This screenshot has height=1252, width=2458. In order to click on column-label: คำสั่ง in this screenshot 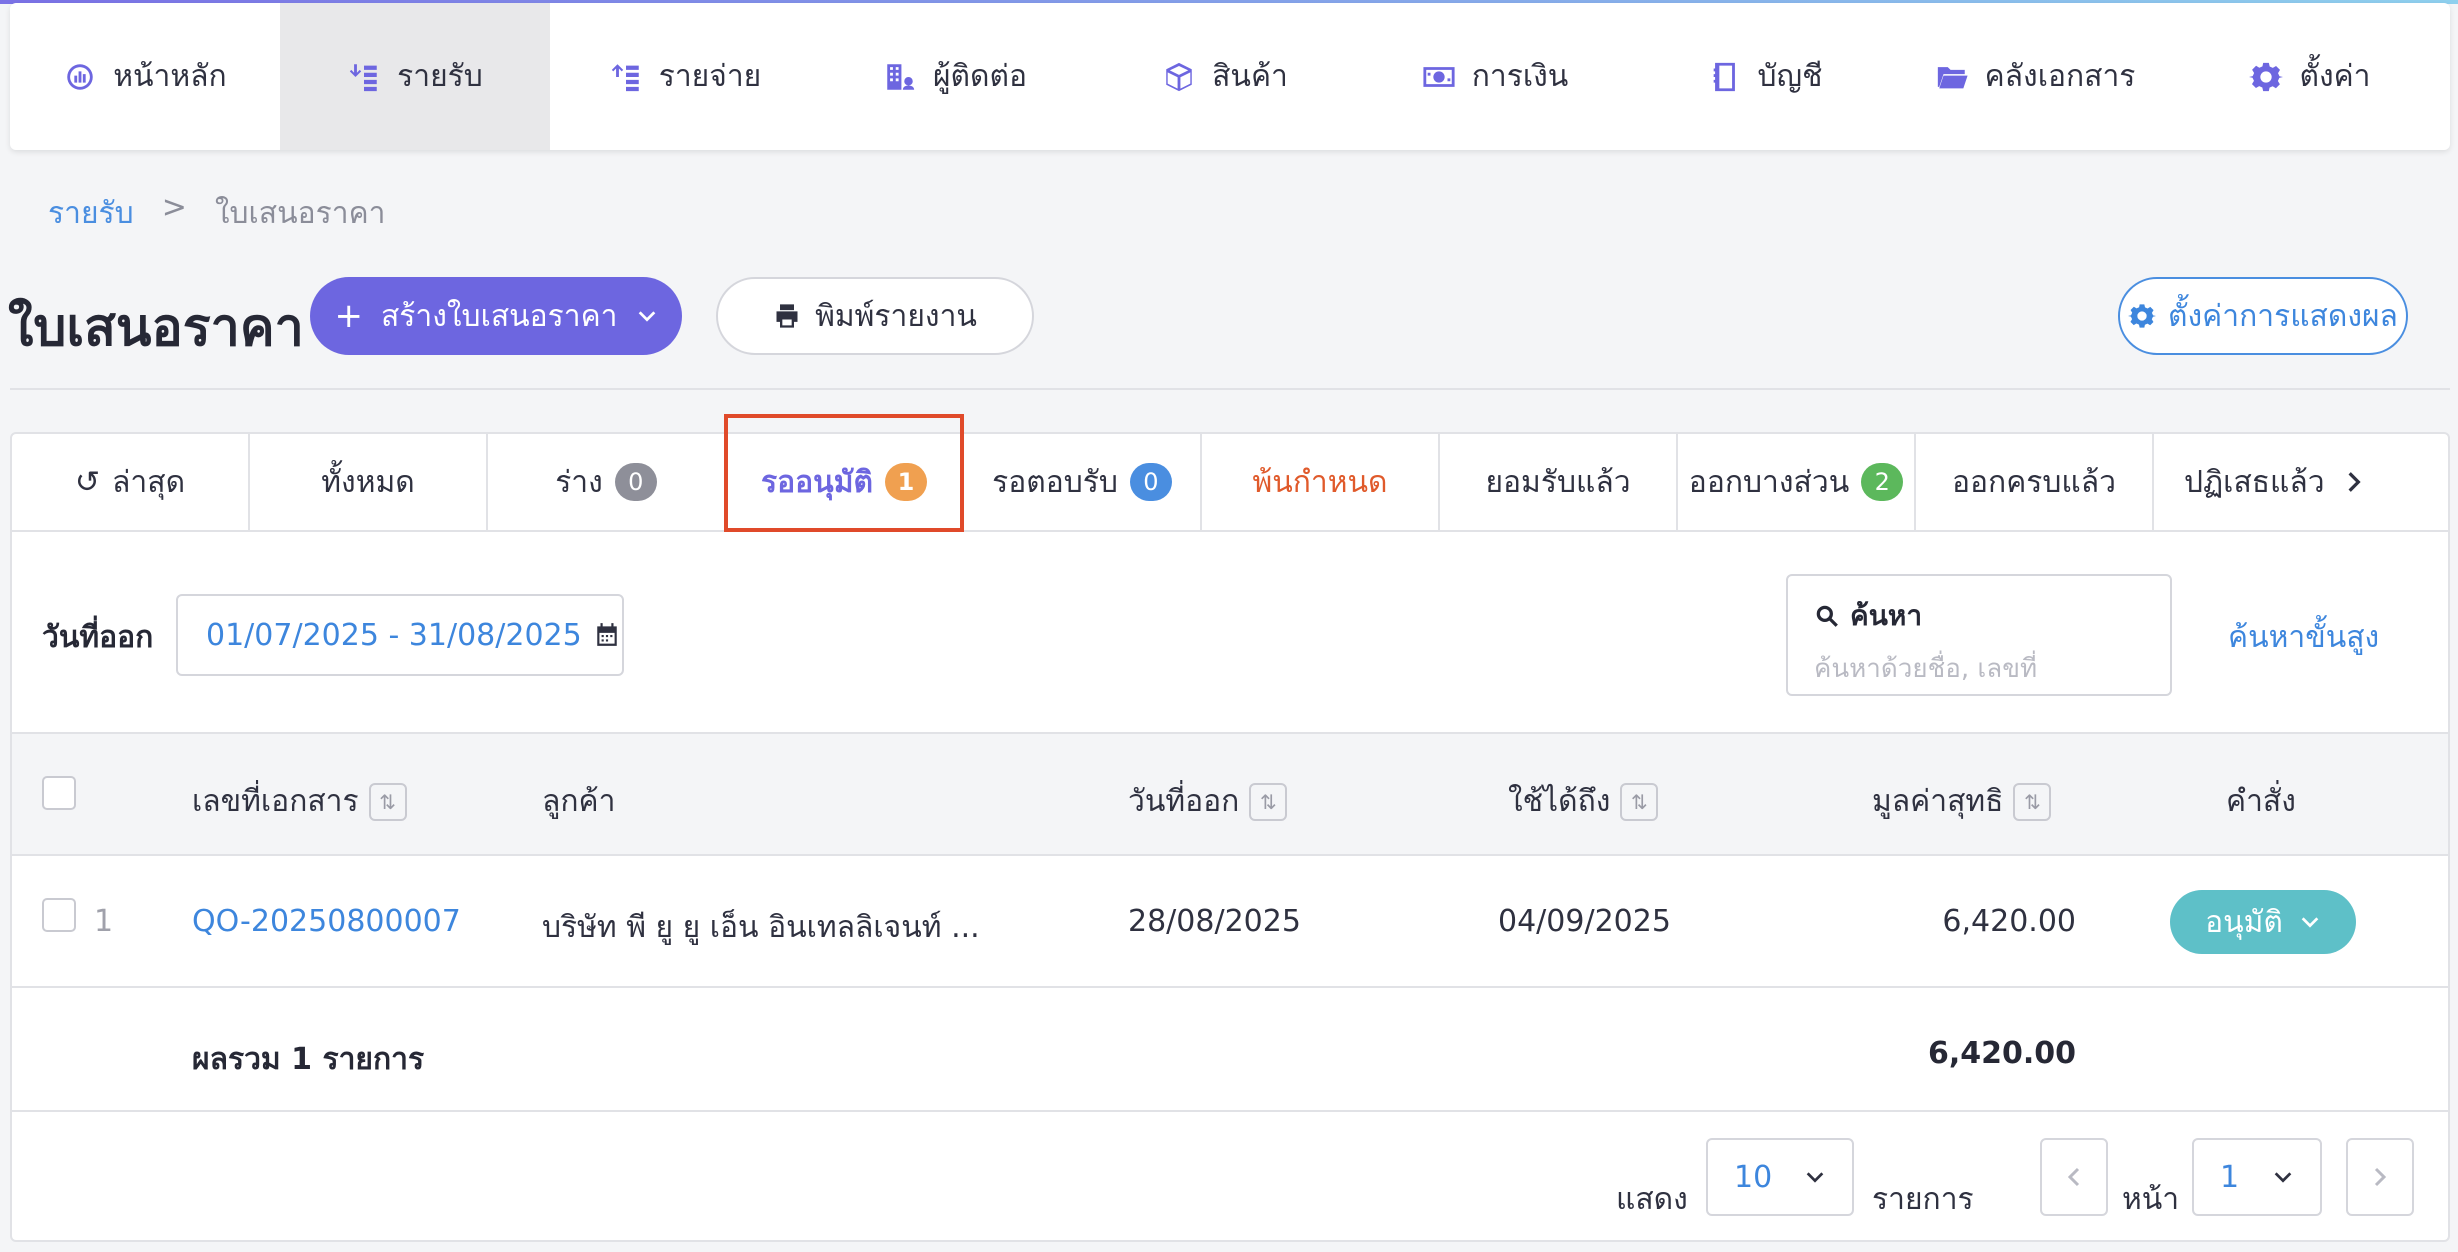, I will do `click(2261, 801)`.